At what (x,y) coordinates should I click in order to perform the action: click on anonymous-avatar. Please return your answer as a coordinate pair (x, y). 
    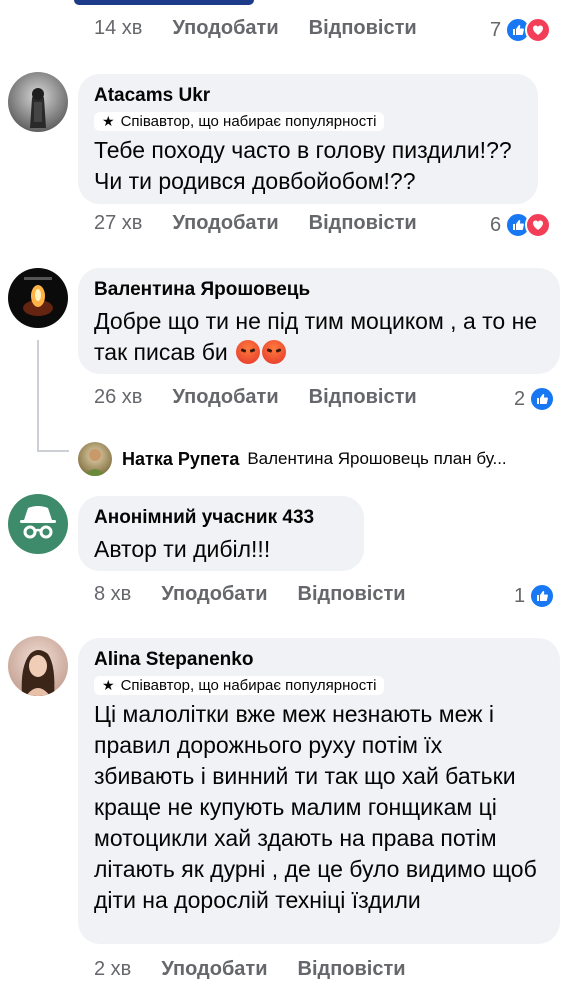
    Looking at the image, I should click on (38, 524).